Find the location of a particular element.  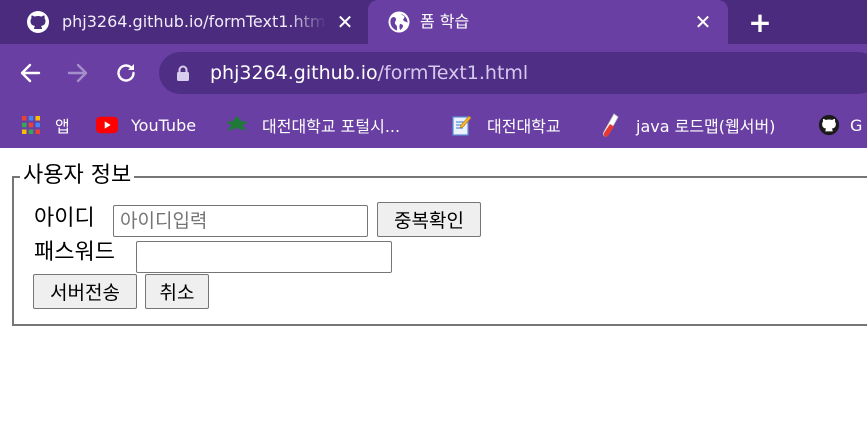

globe-icon is located at coordinates (399, 22).